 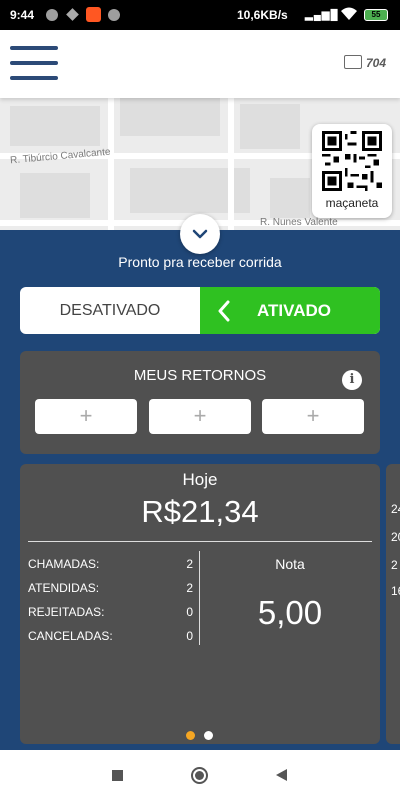 What do you see at coordinates (200, 262) in the screenshot?
I see `ready-status-text: Pronto pra receber corrida` at bounding box center [200, 262].